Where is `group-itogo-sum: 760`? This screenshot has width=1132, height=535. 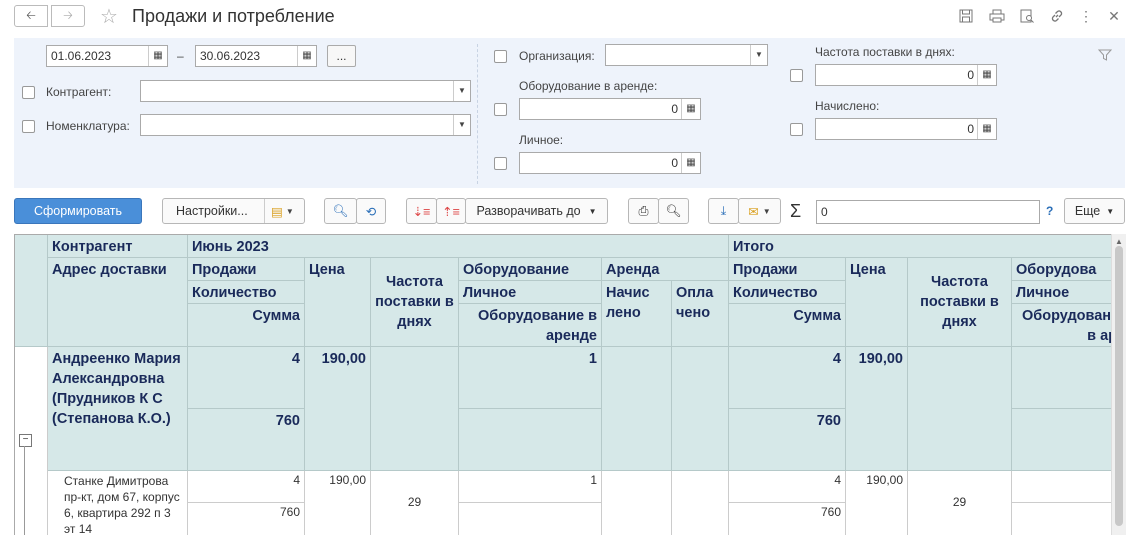 group-itogo-sum: 760 is located at coordinates (787, 440).